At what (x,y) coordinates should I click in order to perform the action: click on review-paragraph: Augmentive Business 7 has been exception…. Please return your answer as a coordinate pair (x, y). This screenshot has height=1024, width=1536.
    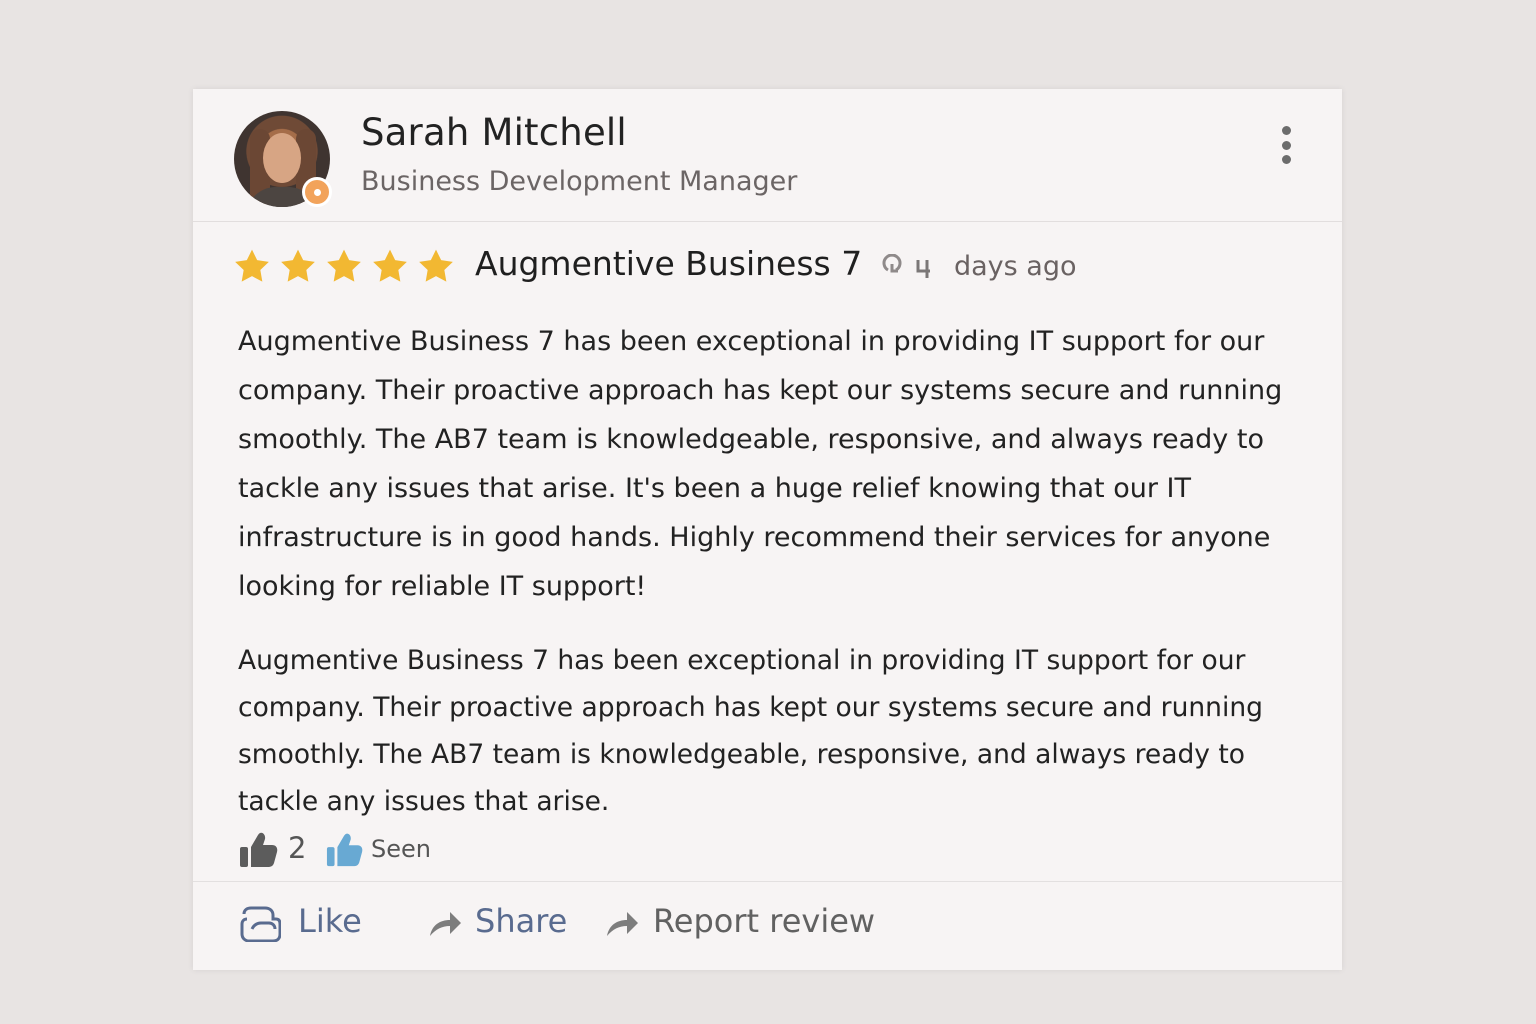
    Looking at the image, I should click on (750, 731).